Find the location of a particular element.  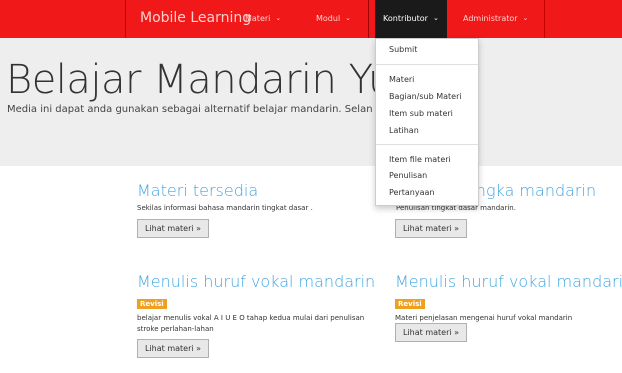

menu-item-penulisan: Penulisan is located at coordinates (408, 175).